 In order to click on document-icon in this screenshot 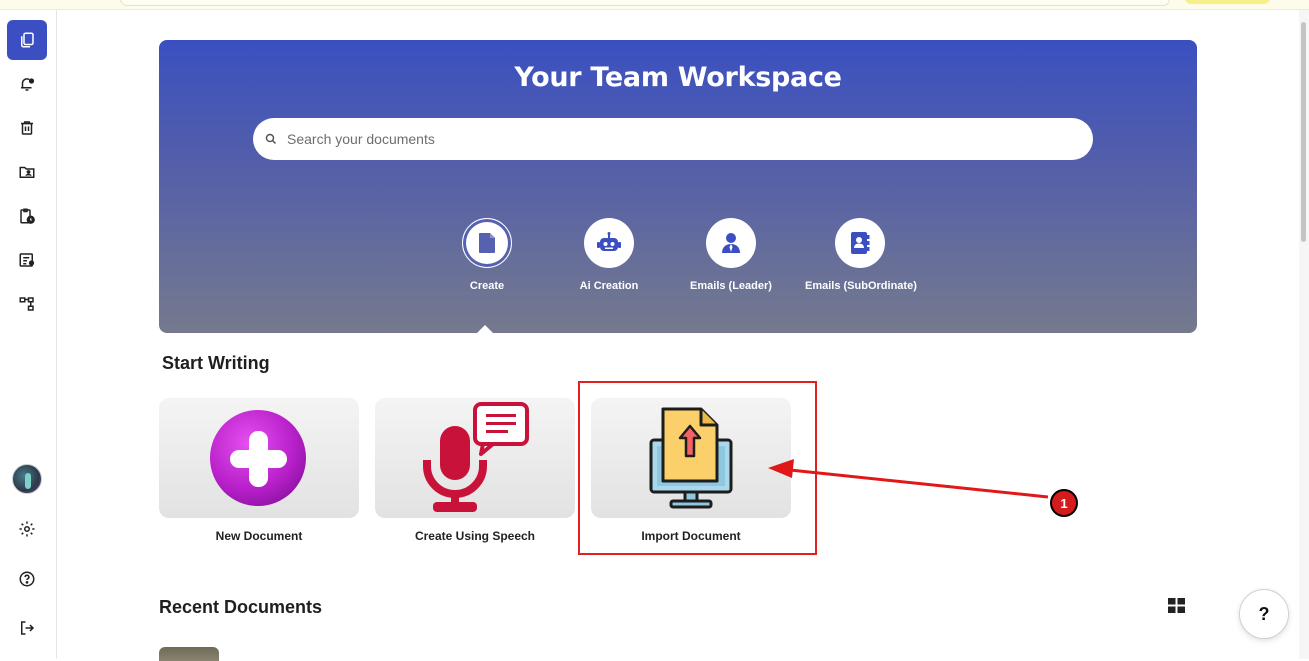, I will do `click(487, 243)`.